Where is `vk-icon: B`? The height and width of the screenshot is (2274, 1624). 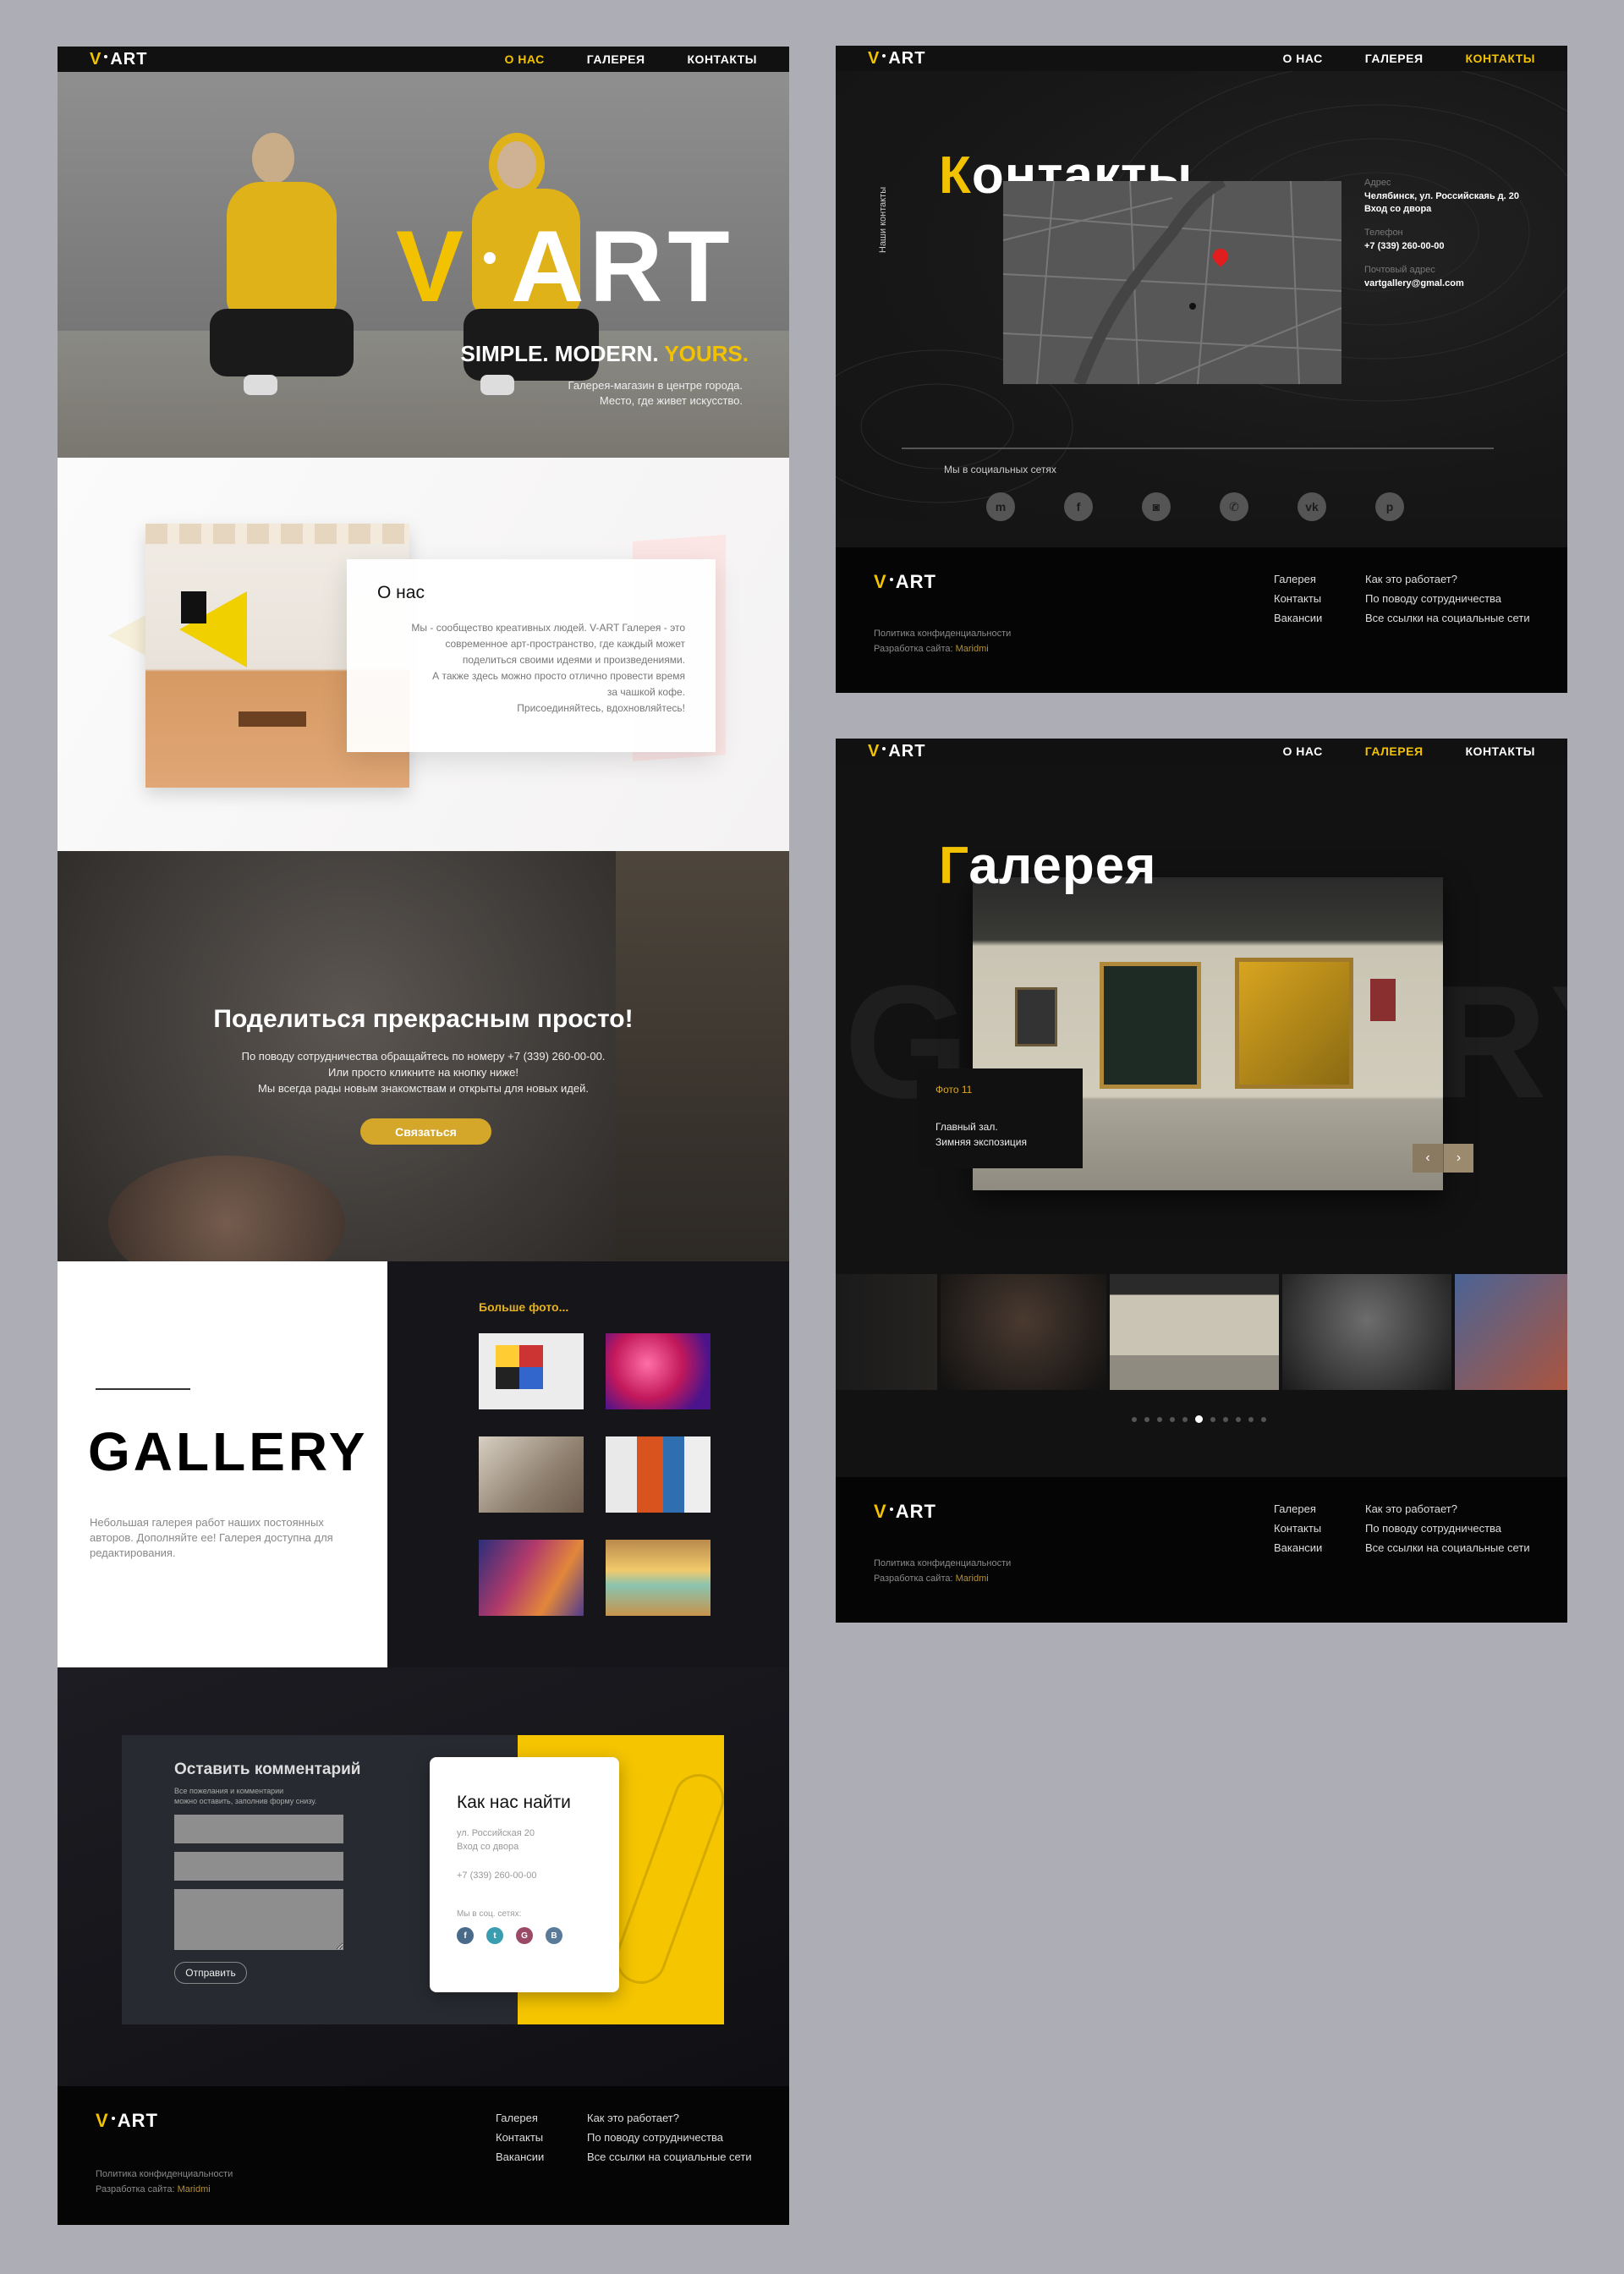
vk-icon: B is located at coordinates (554, 1936).